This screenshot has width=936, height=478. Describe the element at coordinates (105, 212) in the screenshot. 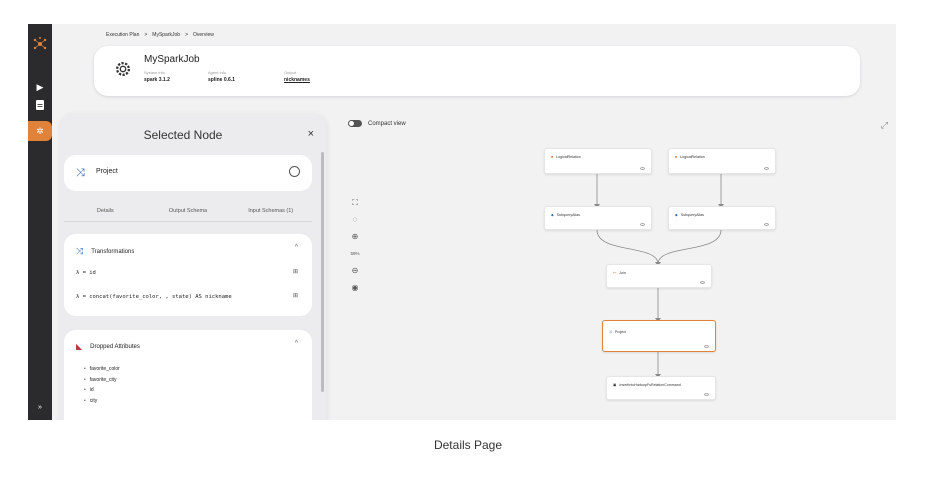

I see `tab-details: Details` at that location.